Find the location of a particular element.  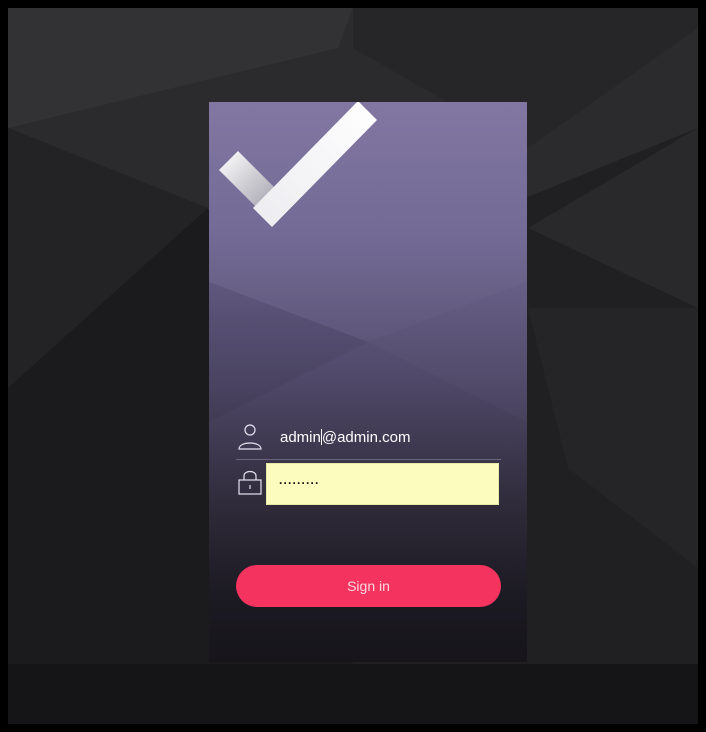

background-bottom-band is located at coordinates (353, 694).